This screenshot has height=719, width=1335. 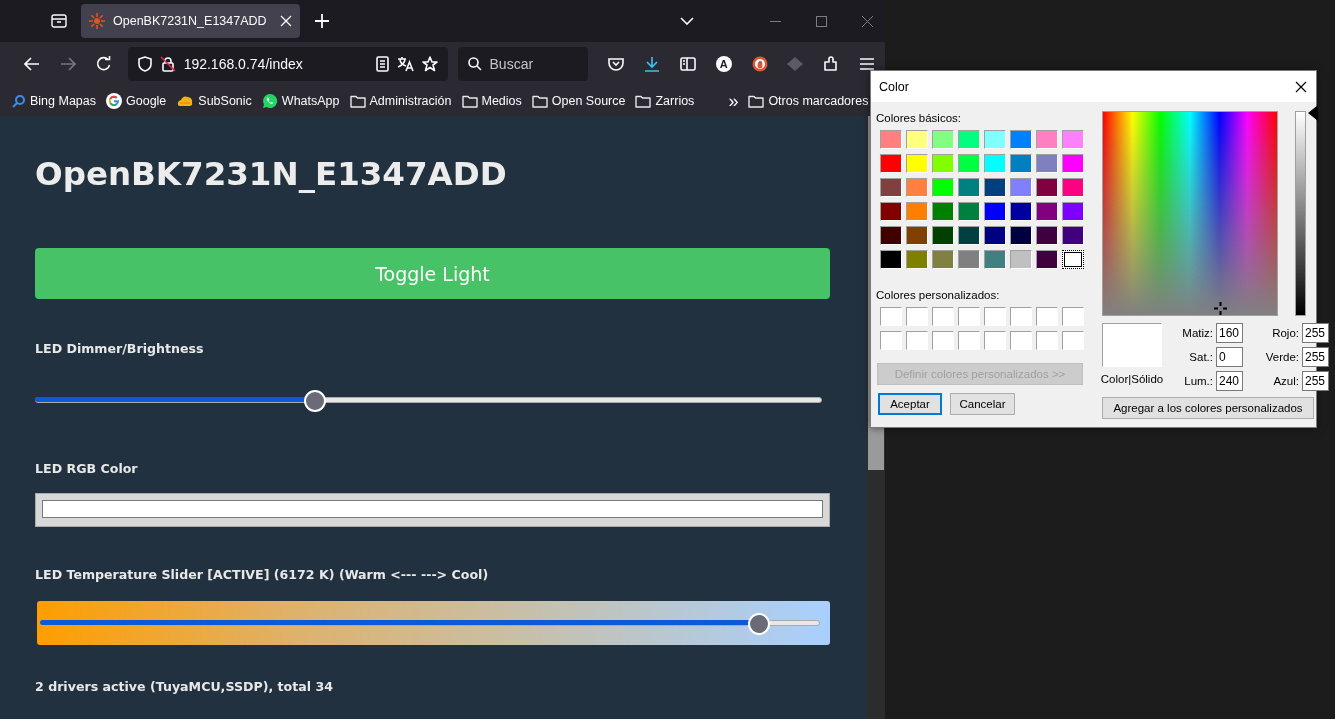 I want to click on star-icon, so click(x=429, y=64).